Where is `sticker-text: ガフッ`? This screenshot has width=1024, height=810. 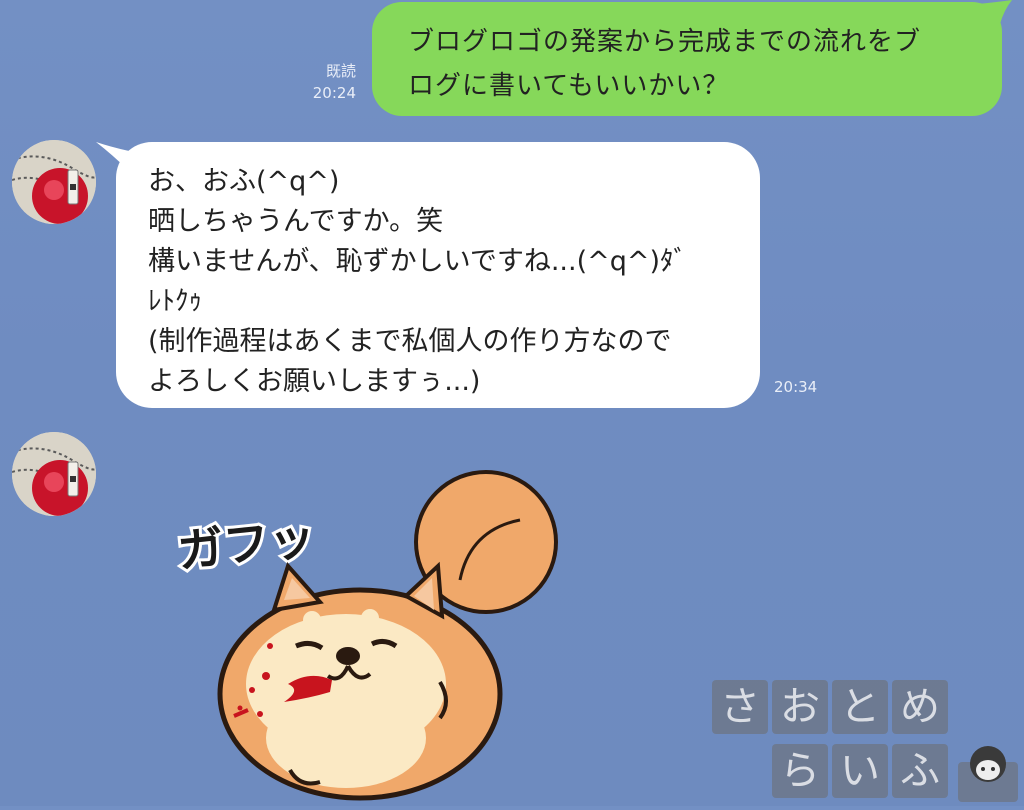 sticker-text: ガフッ is located at coordinates (246, 544).